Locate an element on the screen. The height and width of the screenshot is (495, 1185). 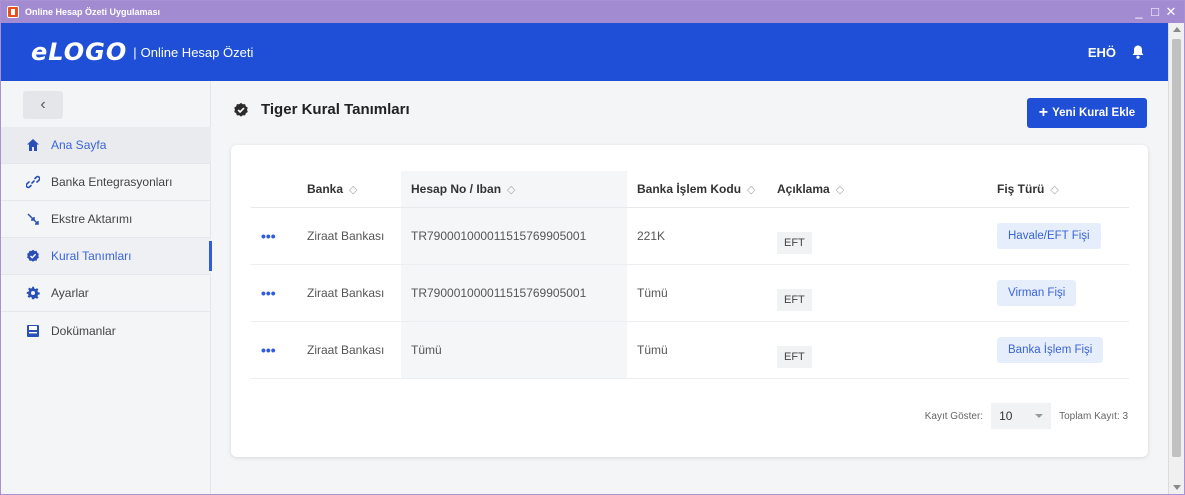
user-initials: EHÖ is located at coordinates (1102, 52).